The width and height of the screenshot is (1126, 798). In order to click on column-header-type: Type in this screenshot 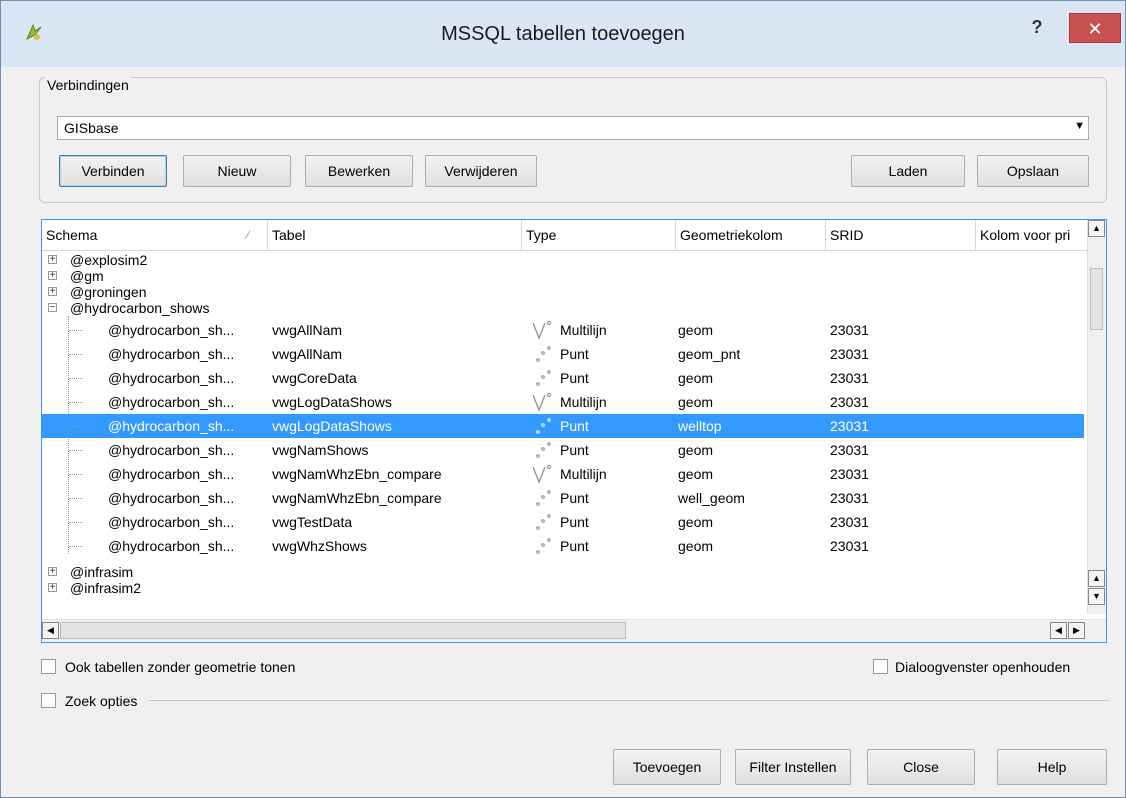, I will do `click(599, 235)`.